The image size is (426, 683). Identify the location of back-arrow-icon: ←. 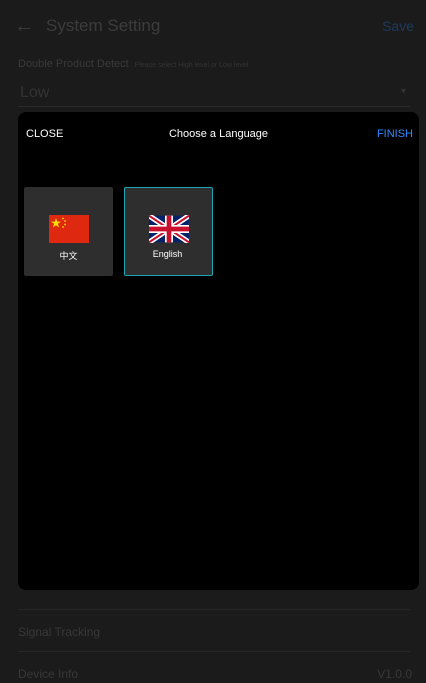
(25, 26).